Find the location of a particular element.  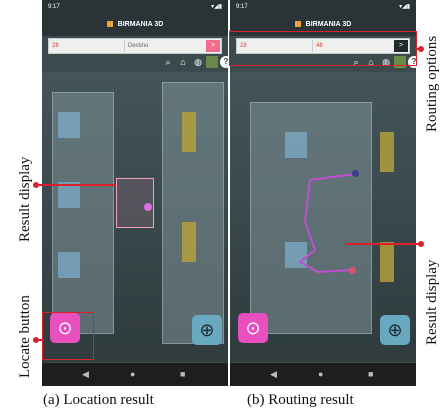

go-button: > is located at coordinates (213, 46).